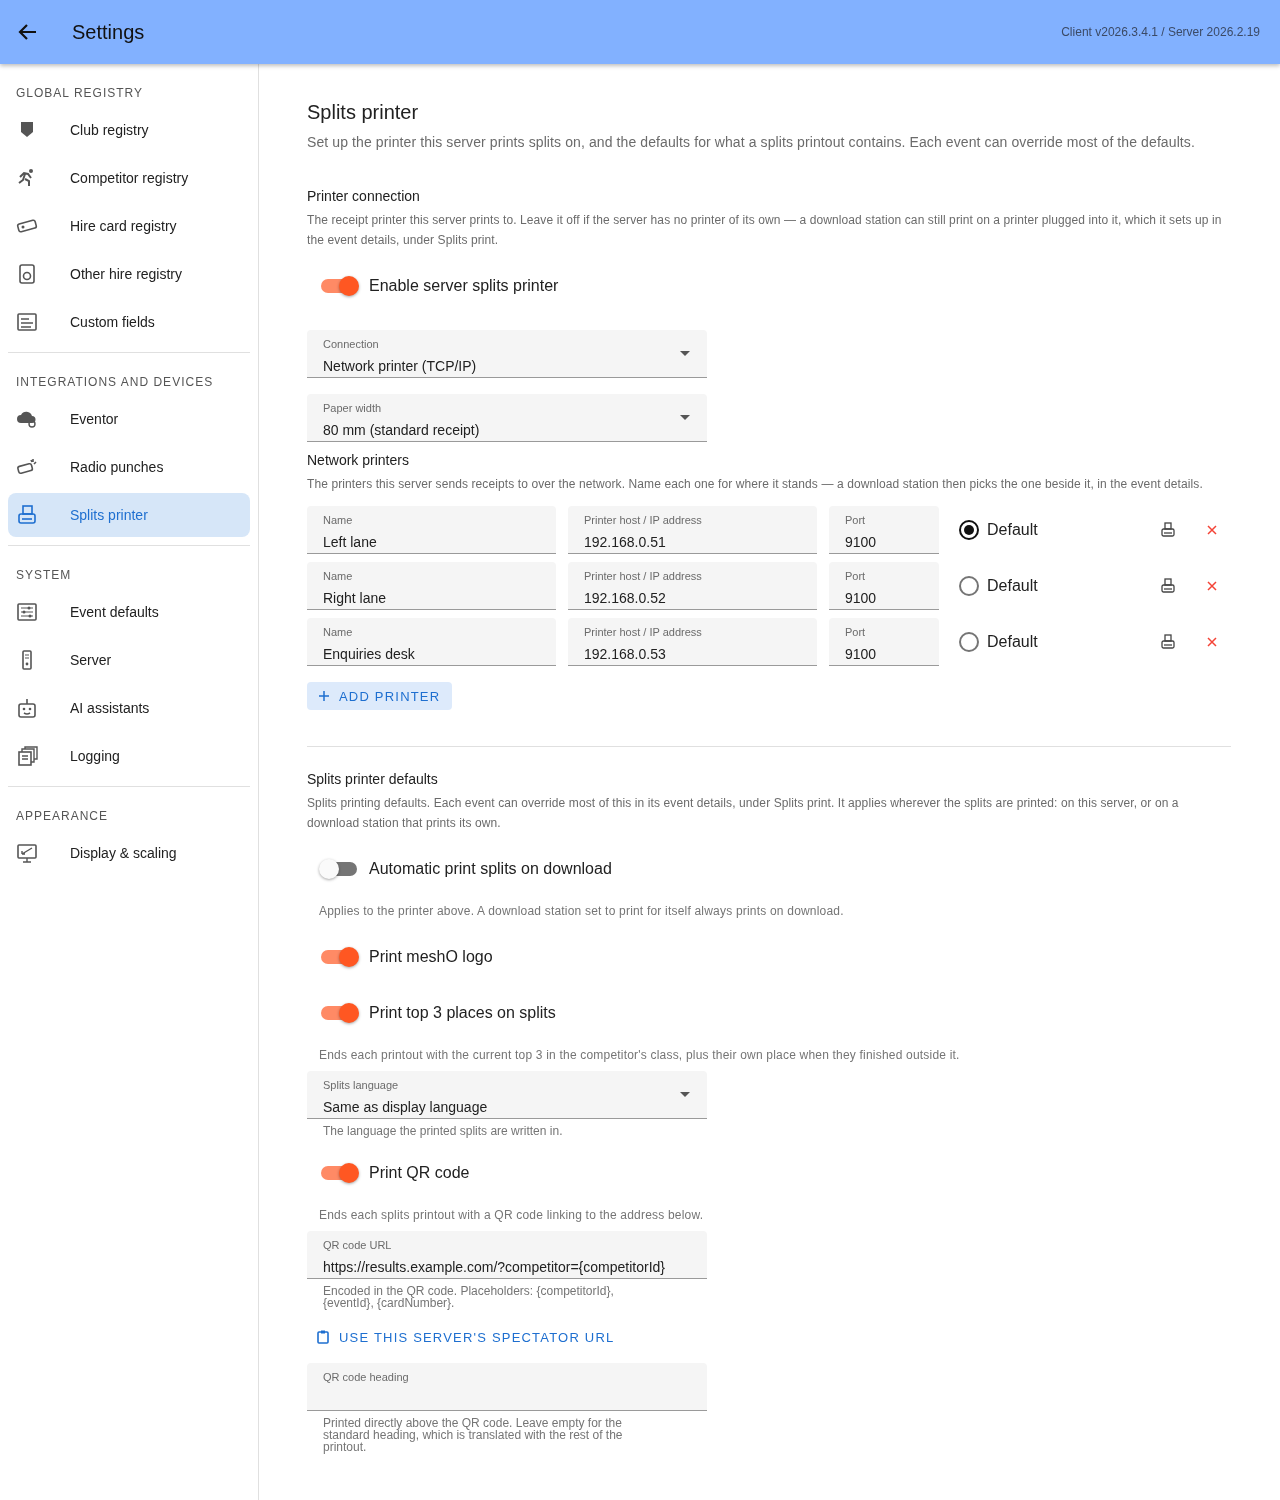 The width and height of the screenshot is (1280, 1500). I want to click on sidebar-item: Event defaults, so click(129, 612).